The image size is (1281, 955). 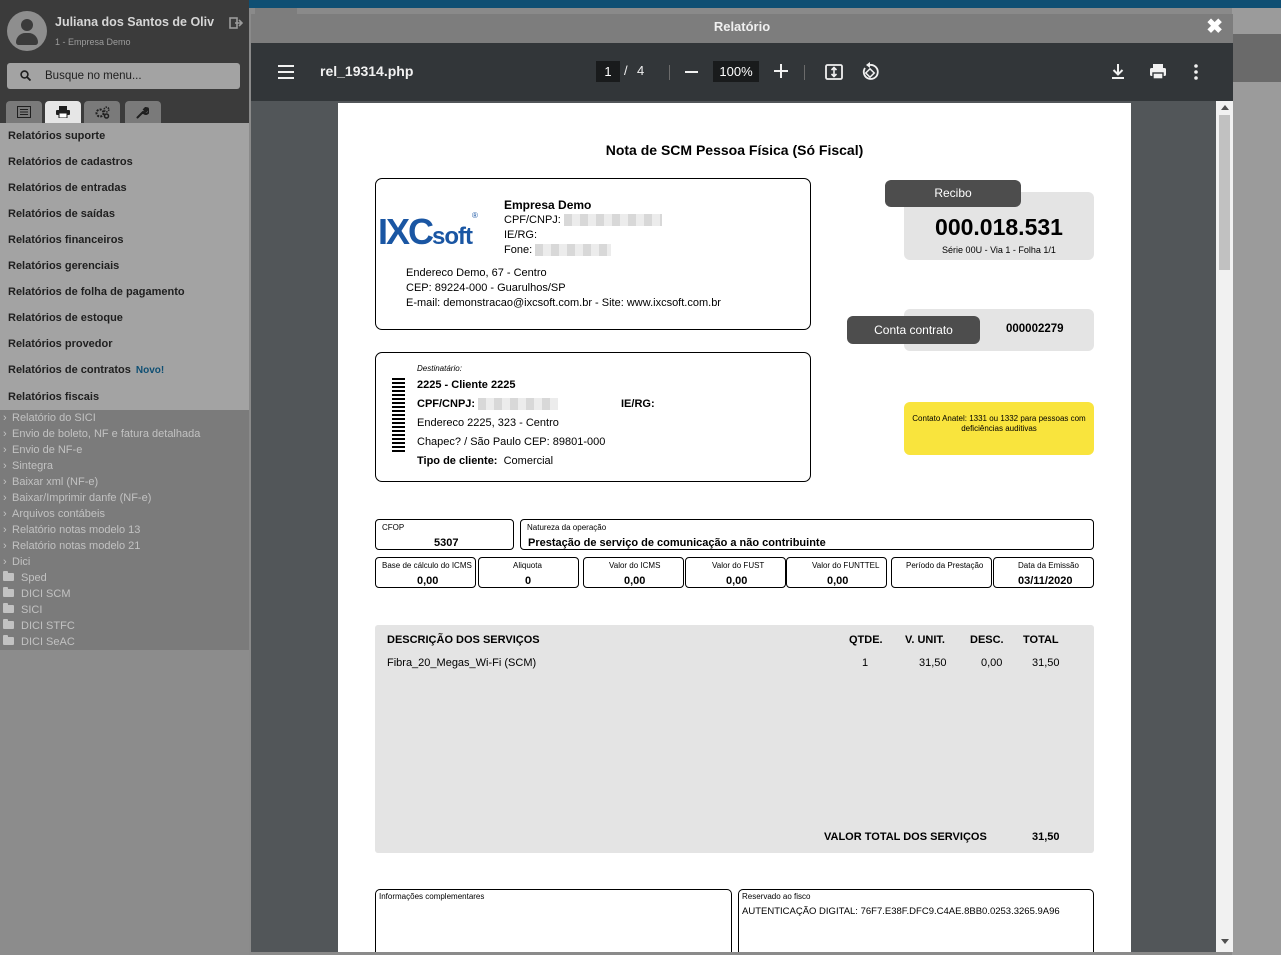 What do you see at coordinates (70, 162) in the screenshot?
I see `menu-relatorios-cadastros: Relatórios de cadastros` at bounding box center [70, 162].